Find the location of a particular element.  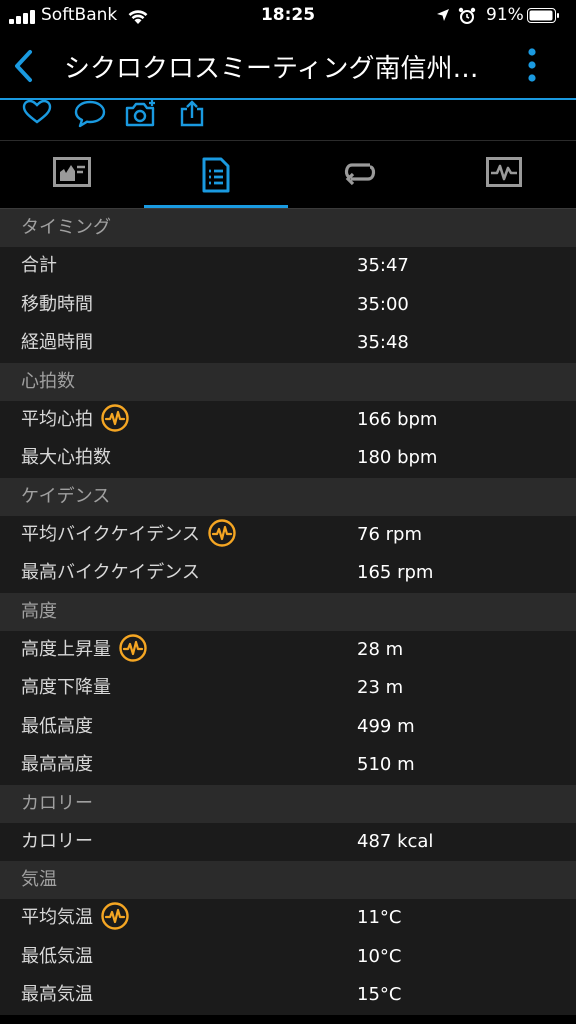

stat-row: 平均心拍 166 bpm is located at coordinates (288, 420).